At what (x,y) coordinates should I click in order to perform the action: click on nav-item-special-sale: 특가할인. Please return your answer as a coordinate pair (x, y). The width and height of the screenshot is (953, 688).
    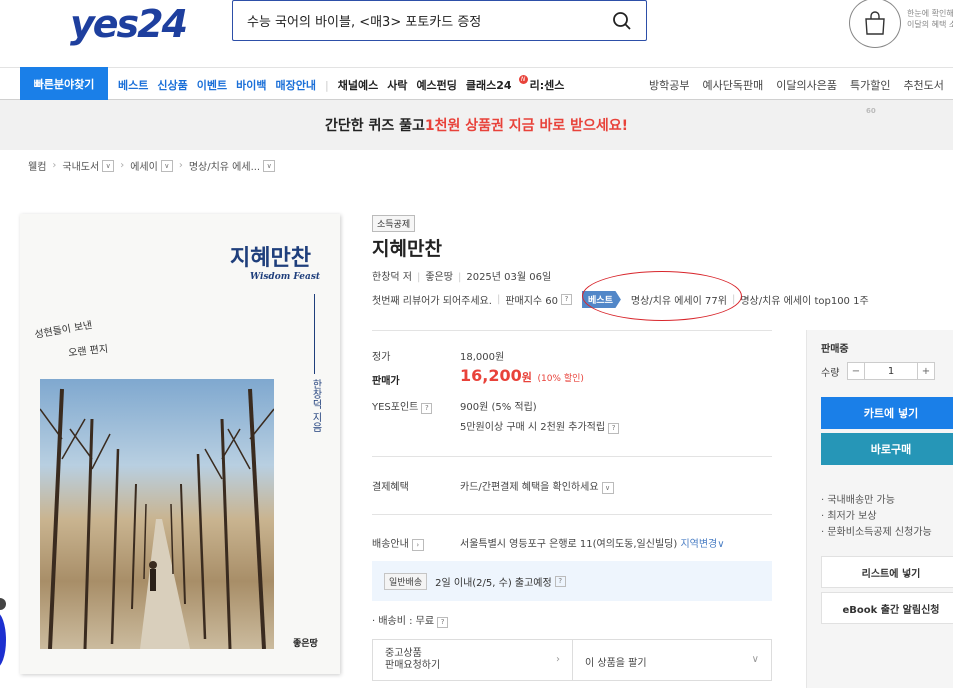
    Looking at the image, I should click on (870, 85).